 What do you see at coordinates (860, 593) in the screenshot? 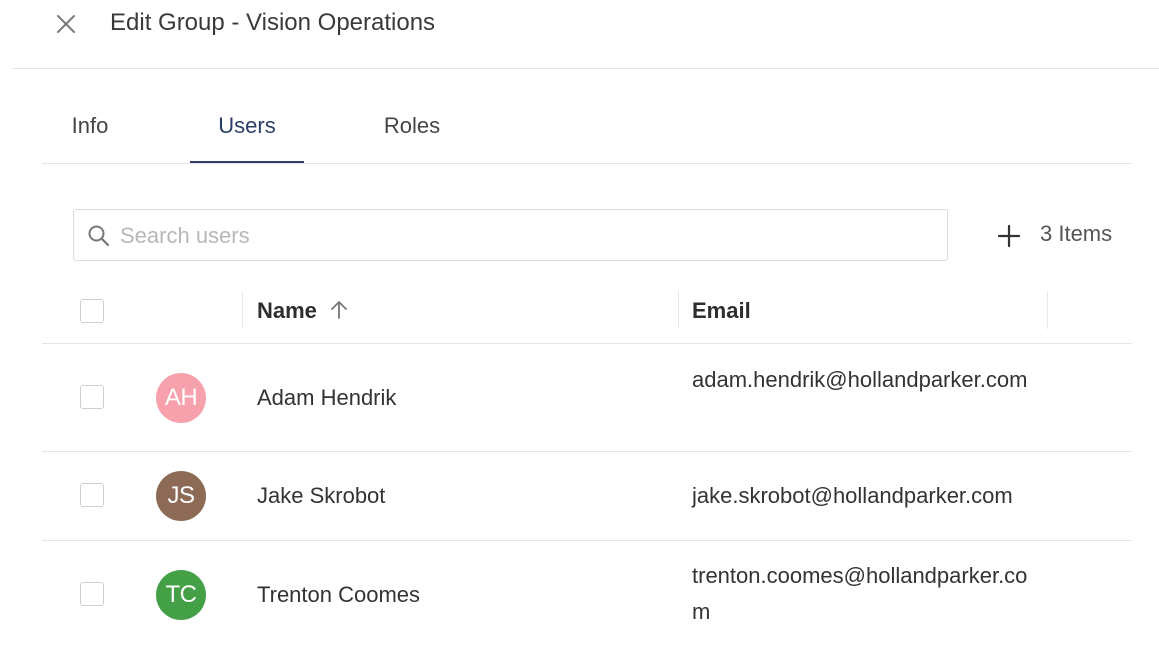
I see `user-email: trenton.coomes@hollandparker.com` at bounding box center [860, 593].